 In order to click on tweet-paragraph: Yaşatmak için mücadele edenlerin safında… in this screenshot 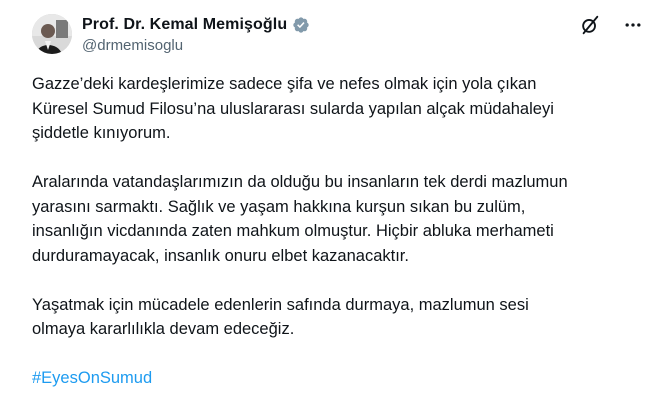, I will do `click(280, 317)`.